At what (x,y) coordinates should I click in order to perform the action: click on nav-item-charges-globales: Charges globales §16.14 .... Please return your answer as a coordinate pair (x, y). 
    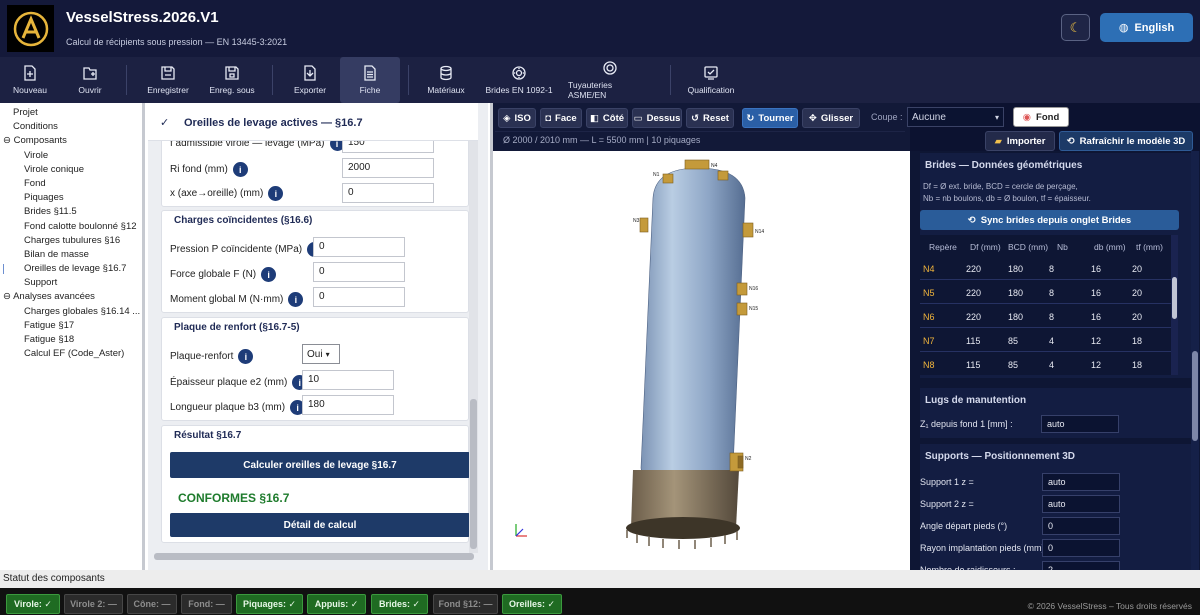
    Looking at the image, I should click on (71, 312).